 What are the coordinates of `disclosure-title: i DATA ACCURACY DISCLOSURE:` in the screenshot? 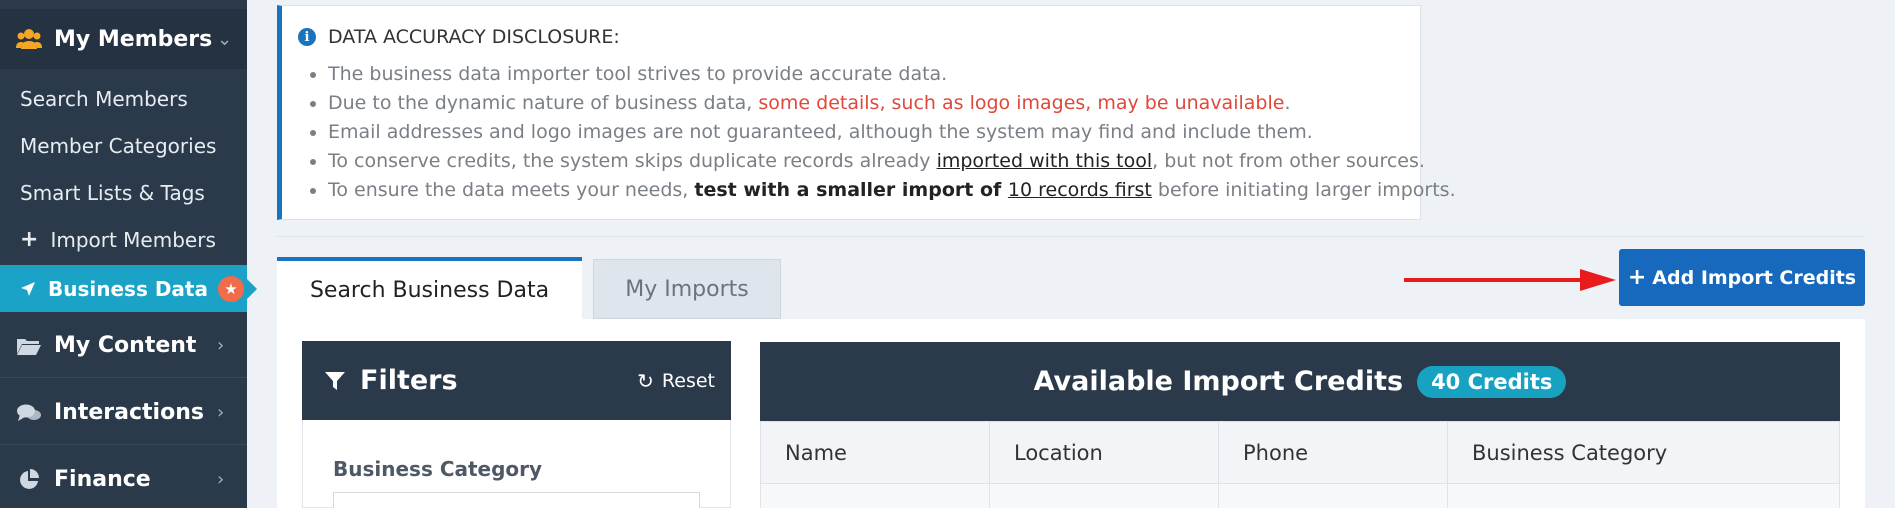 It's located at (459, 37).